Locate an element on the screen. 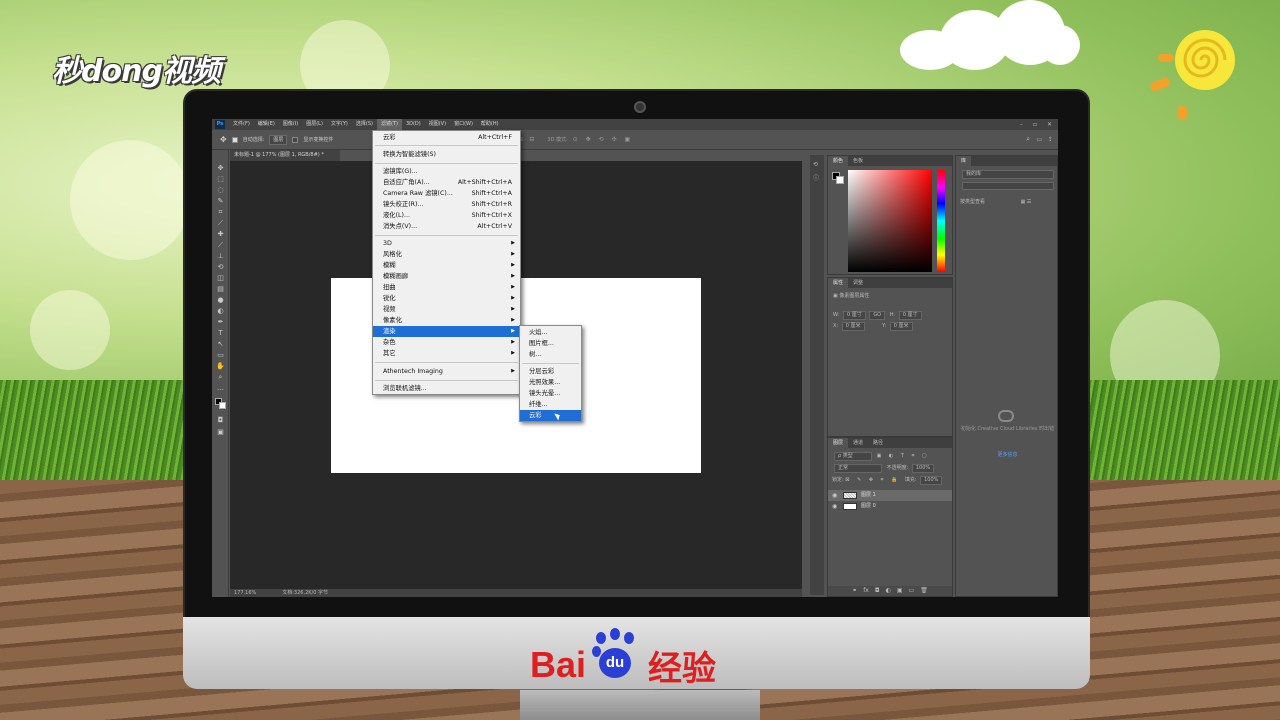 The width and height of the screenshot is (1280, 720). y-field: 0 厘米 is located at coordinates (901, 326).